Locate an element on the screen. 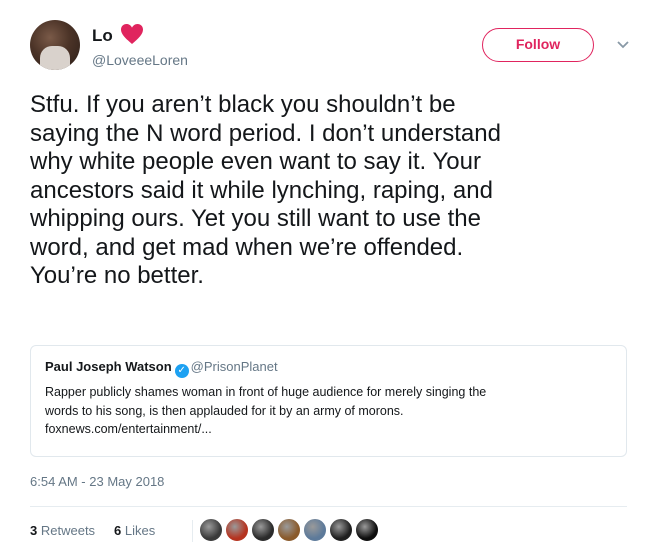 The width and height of the screenshot is (650, 553). likes-count: 6 is located at coordinates (118, 530).